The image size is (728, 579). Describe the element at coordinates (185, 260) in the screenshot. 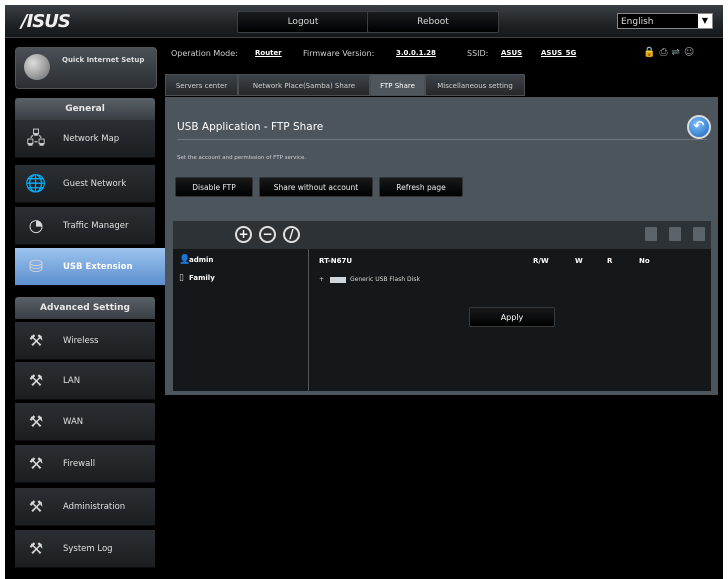

I see `user-icon: 👤` at that location.